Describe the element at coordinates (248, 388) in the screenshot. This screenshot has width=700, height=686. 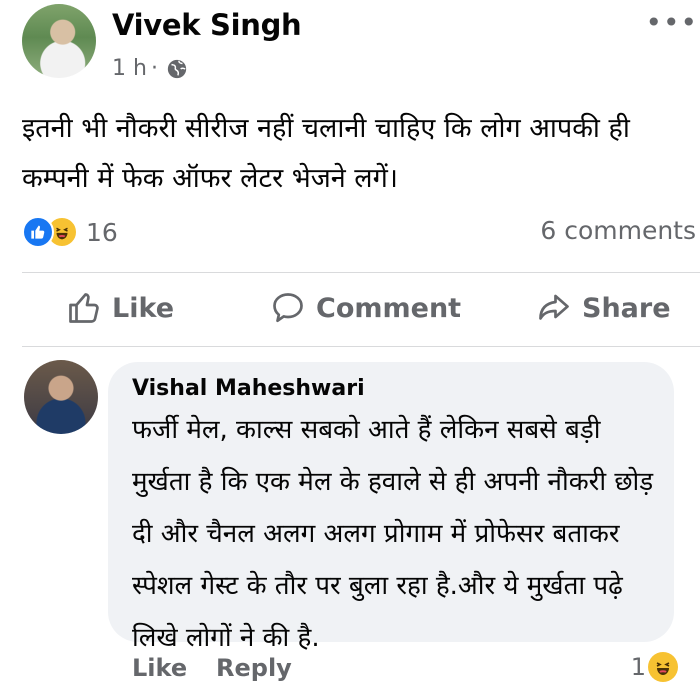
I see `commenter-name: Vishal Maheshwari` at that location.